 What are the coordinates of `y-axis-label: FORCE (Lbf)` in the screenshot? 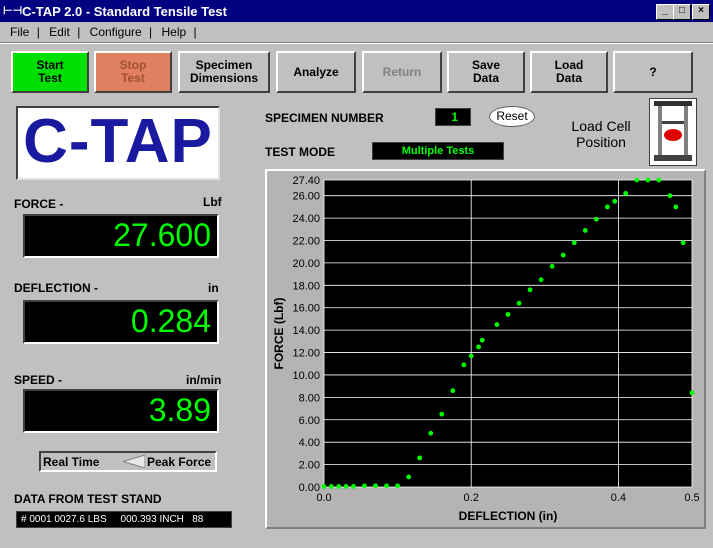 It's located at (279, 334).